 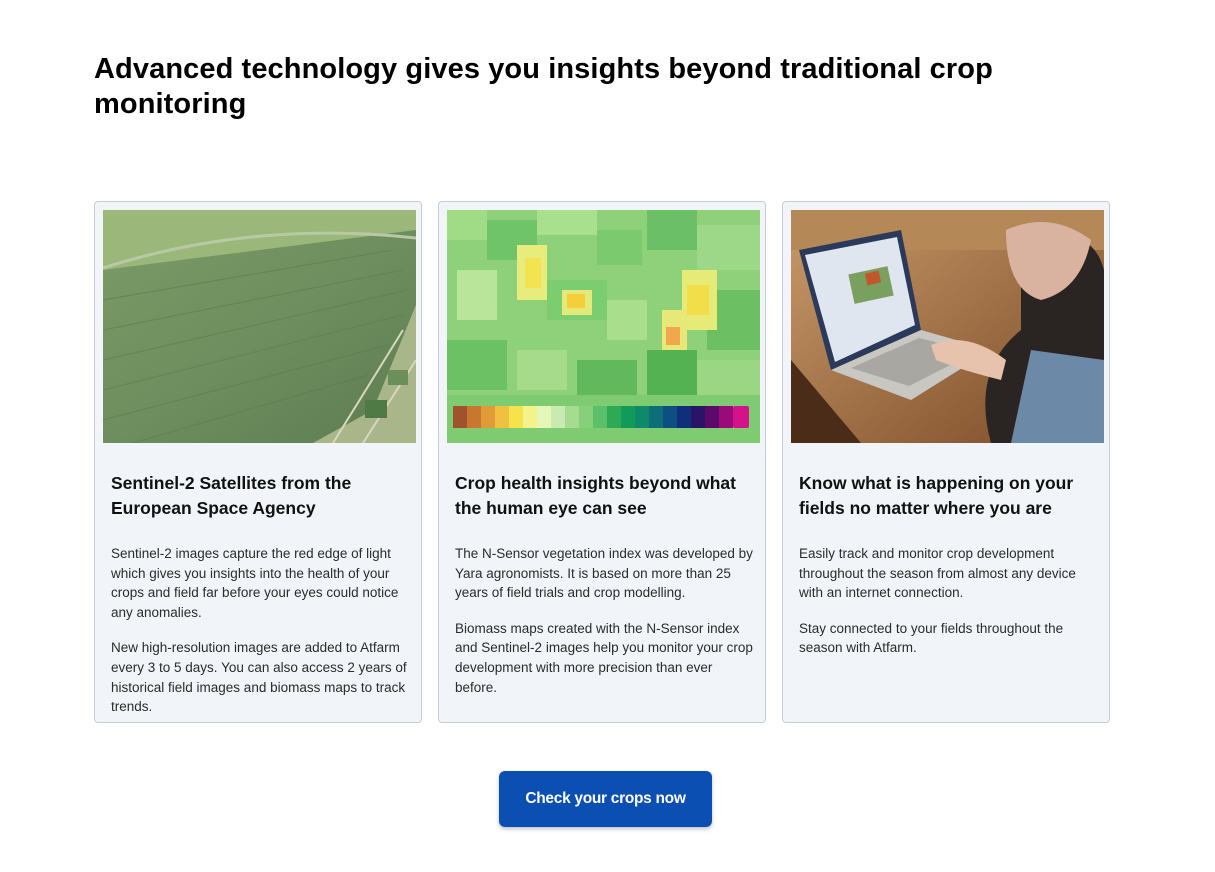 What do you see at coordinates (947, 326) in the screenshot?
I see `laptop-user-image` at bounding box center [947, 326].